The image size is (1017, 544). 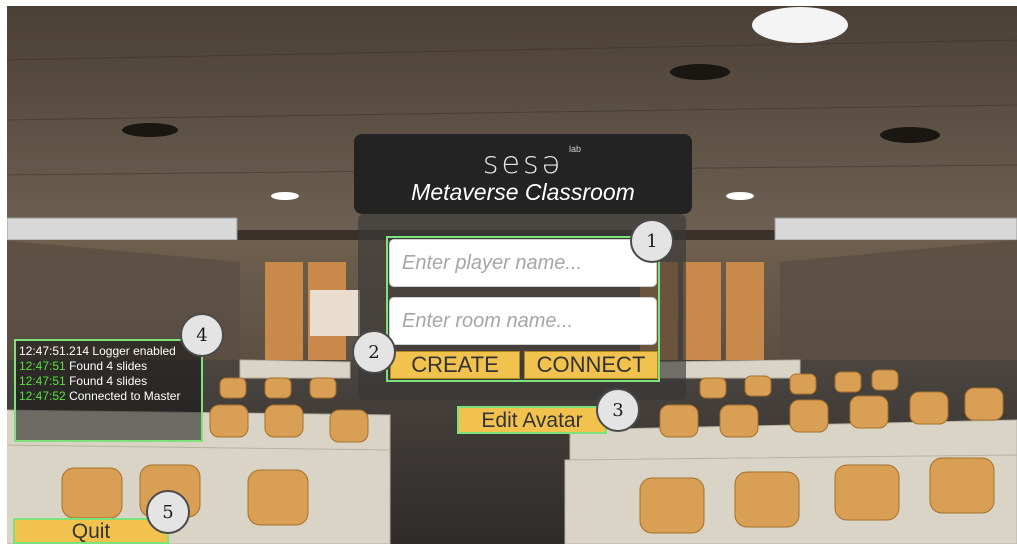 I want to click on callout-badge-3: 3, so click(x=618, y=410).